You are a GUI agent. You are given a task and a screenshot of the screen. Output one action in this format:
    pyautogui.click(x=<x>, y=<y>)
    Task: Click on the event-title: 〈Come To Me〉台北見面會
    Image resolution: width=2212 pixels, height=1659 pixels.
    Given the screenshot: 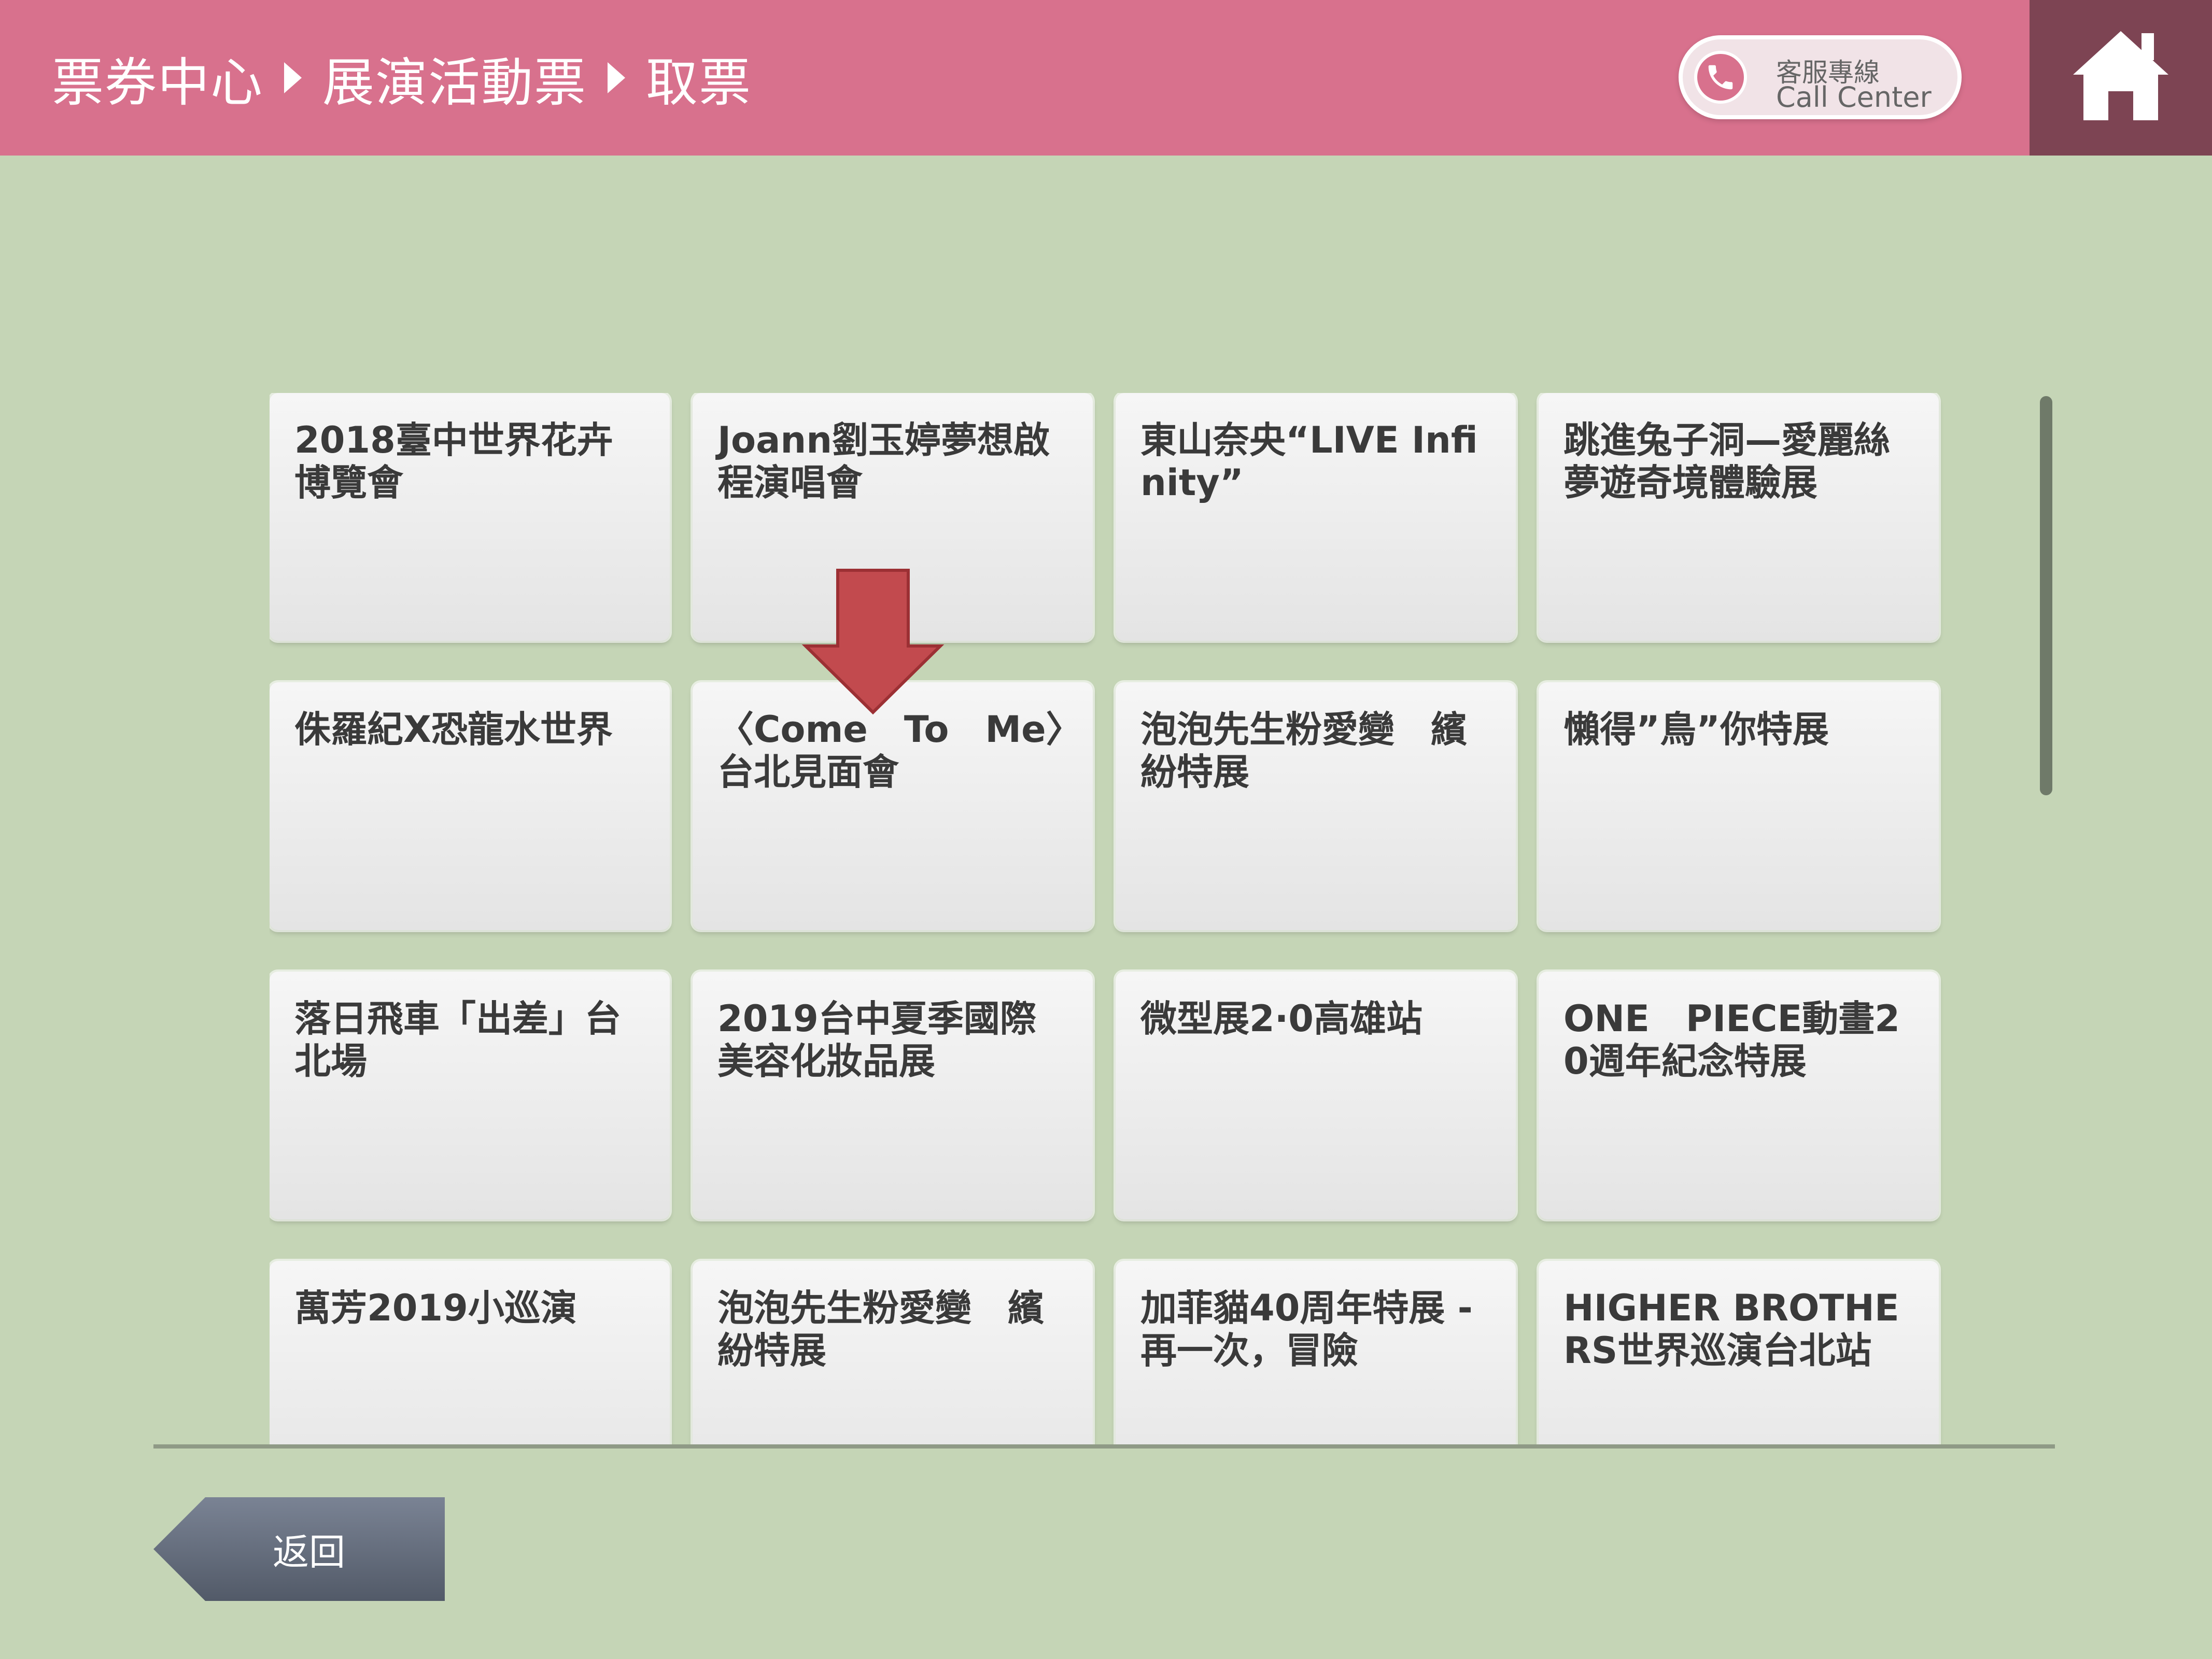 What is the action you would take?
    pyautogui.click(x=890, y=750)
    